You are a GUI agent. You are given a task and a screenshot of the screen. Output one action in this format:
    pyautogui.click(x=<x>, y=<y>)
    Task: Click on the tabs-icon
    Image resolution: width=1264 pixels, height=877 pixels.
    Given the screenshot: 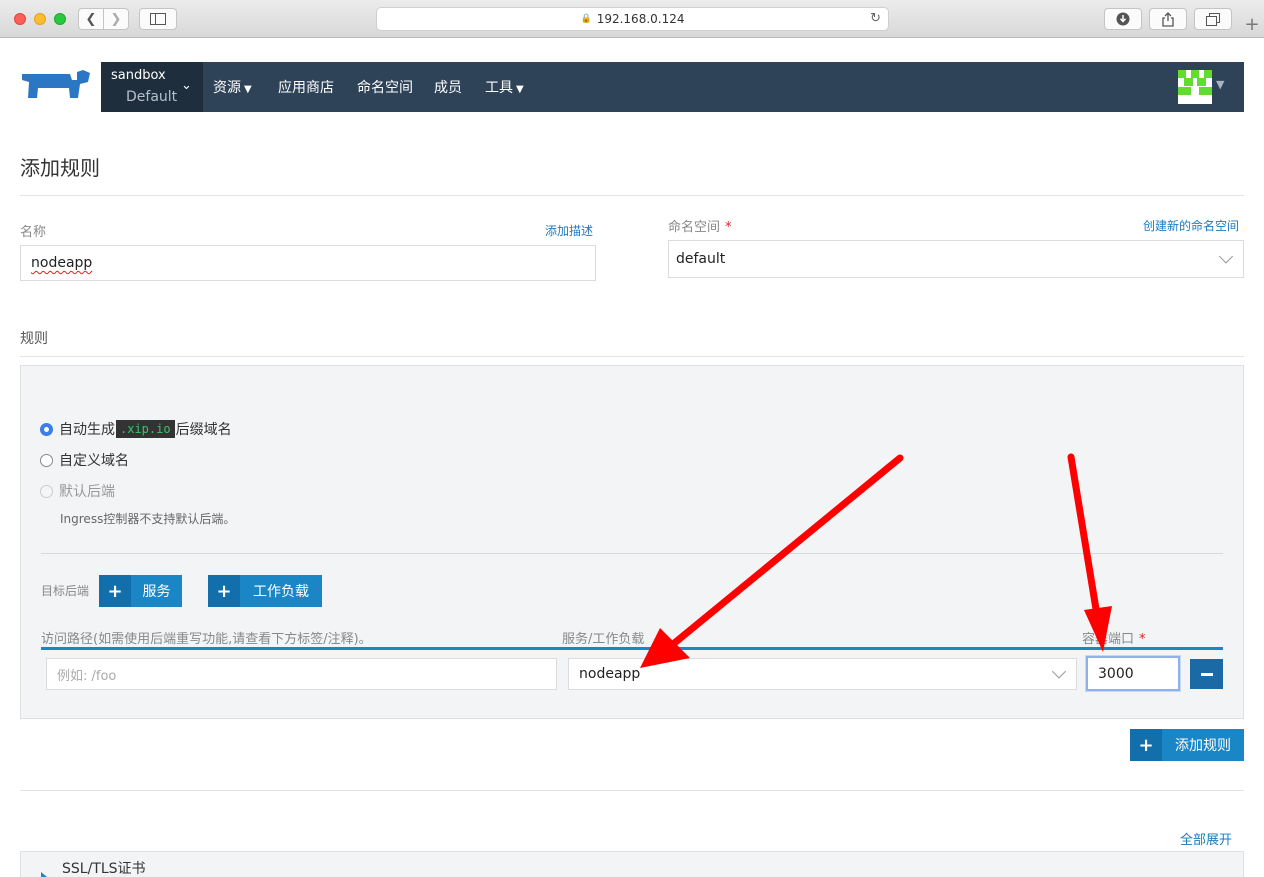 What is the action you would take?
    pyautogui.click(x=1213, y=19)
    